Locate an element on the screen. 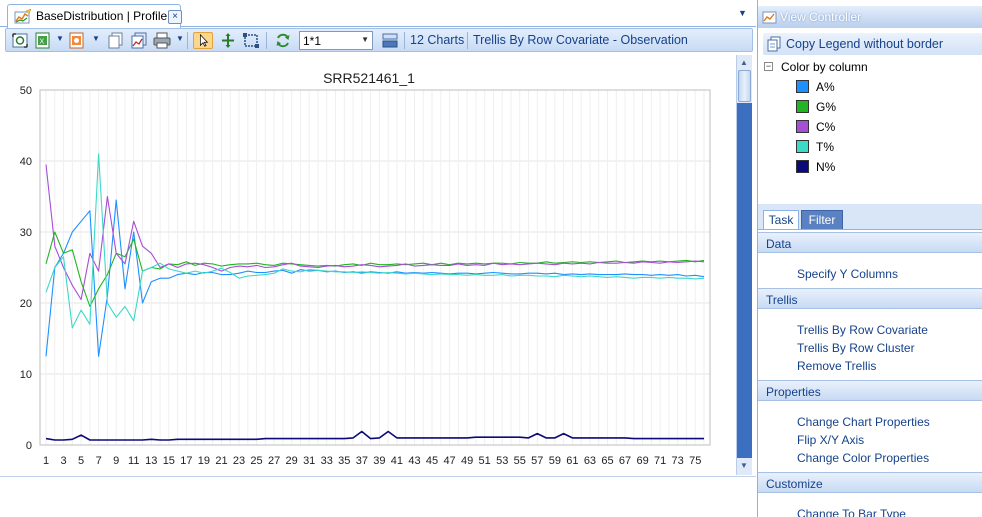 Image resolution: width=982 pixels, height=517 pixels. section-header-properties: Properties is located at coordinates (870, 390).